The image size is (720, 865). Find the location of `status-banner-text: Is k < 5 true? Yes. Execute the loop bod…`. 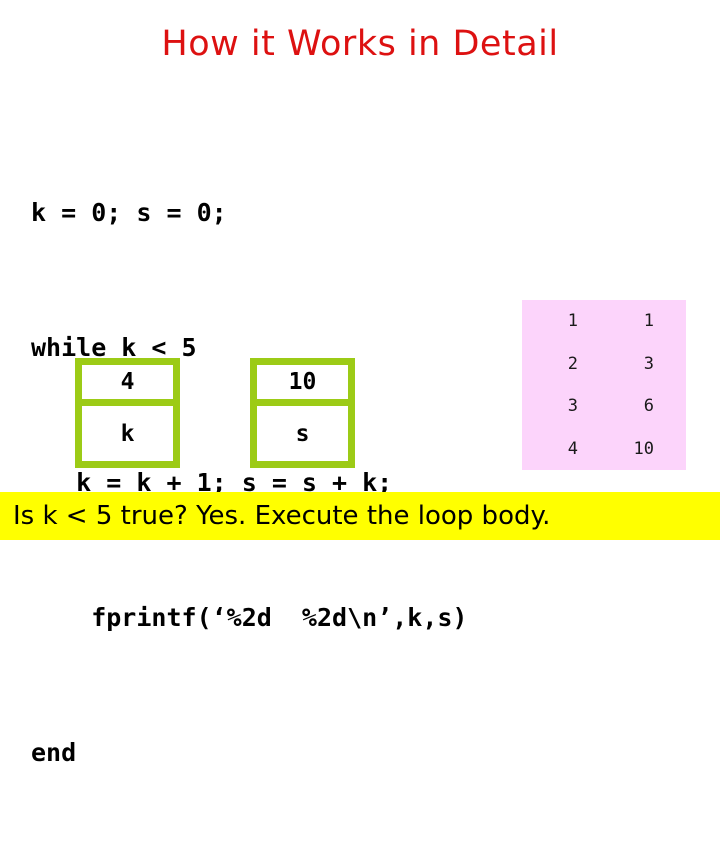

status-banner-text: Is k < 5 true? Yes. Execute the loop bod… is located at coordinates (282, 516).